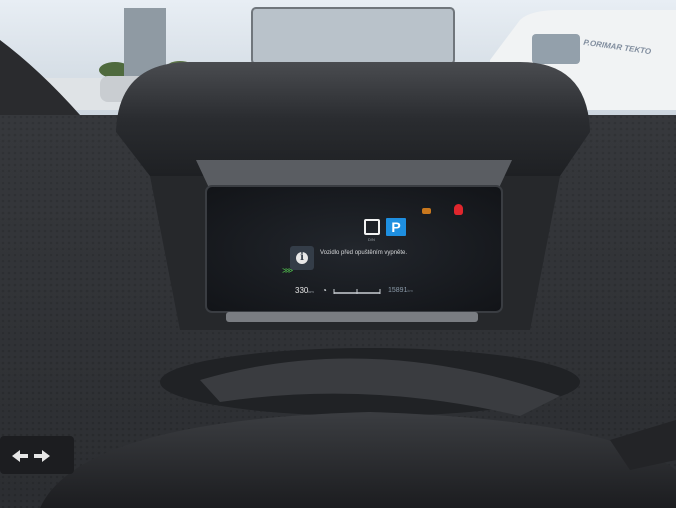 The image size is (676, 508). I want to click on range-value: 330, so click(302, 290).